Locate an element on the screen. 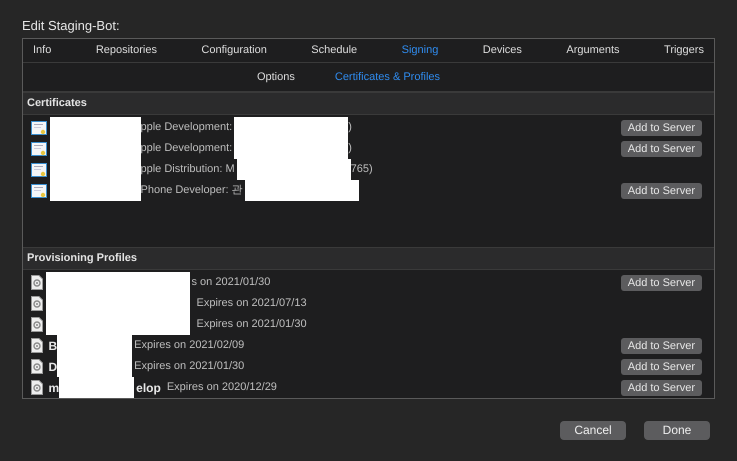 The width and height of the screenshot is (737, 461). certificate-name: pple Distribution: M is located at coordinates (187, 170).